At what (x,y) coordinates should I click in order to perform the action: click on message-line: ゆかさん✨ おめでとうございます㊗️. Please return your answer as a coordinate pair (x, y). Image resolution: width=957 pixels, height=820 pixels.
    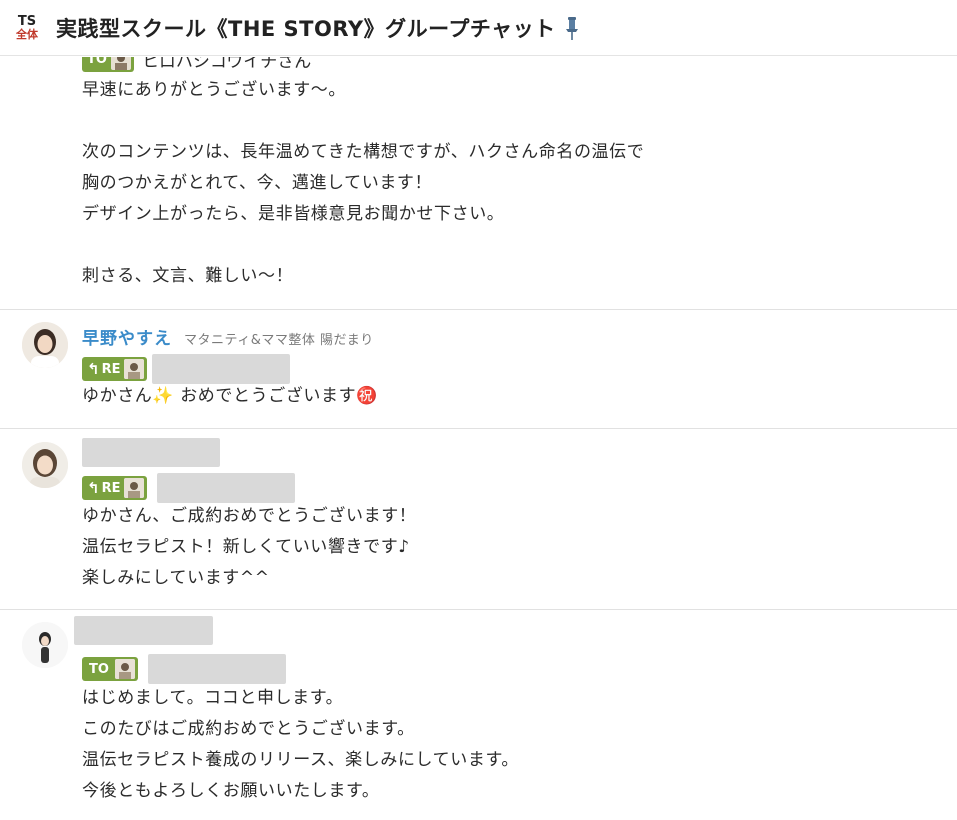
    Looking at the image, I should click on (512, 396).